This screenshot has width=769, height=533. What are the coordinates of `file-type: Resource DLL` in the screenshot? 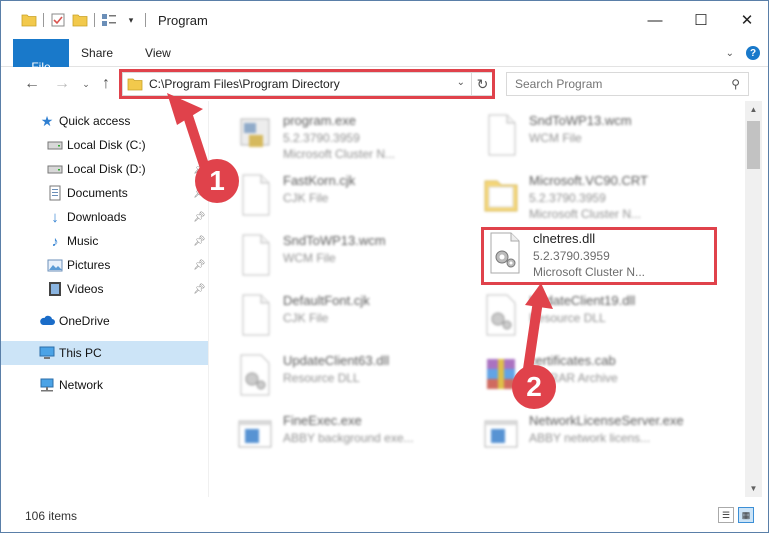 It's located at (567, 318).